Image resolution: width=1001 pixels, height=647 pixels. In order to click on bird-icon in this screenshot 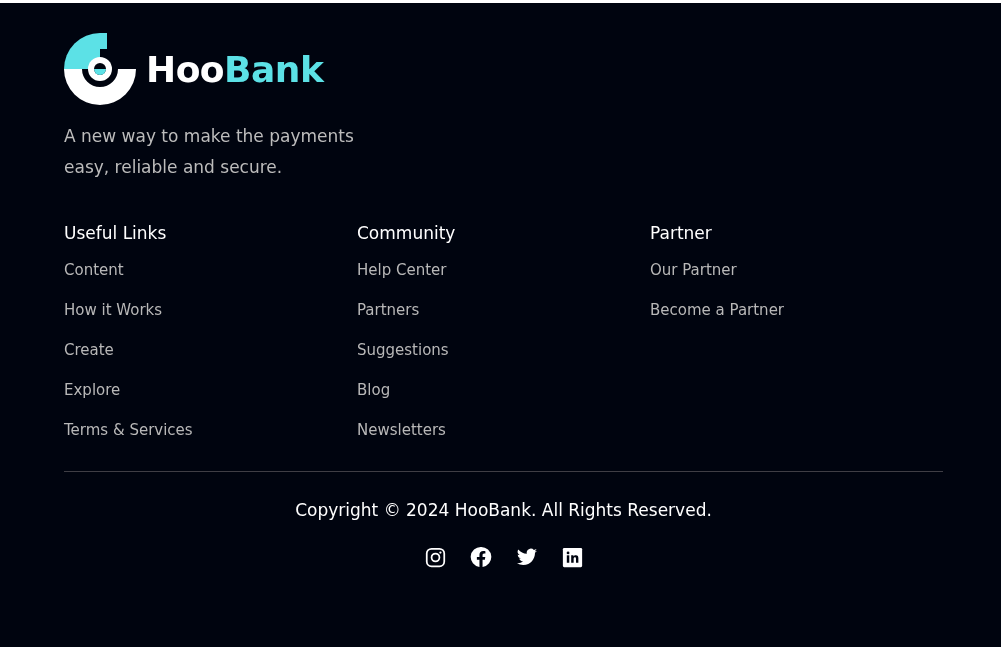, I will do `click(526, 557)`.